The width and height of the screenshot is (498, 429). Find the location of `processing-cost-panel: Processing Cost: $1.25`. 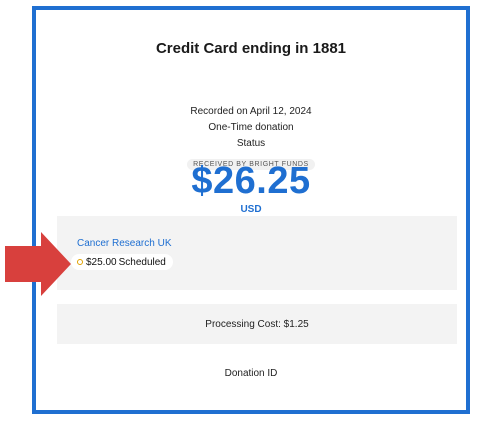

processing-cost-panel: Processing Cost: $1.25 is located at coordinates (257, 324).